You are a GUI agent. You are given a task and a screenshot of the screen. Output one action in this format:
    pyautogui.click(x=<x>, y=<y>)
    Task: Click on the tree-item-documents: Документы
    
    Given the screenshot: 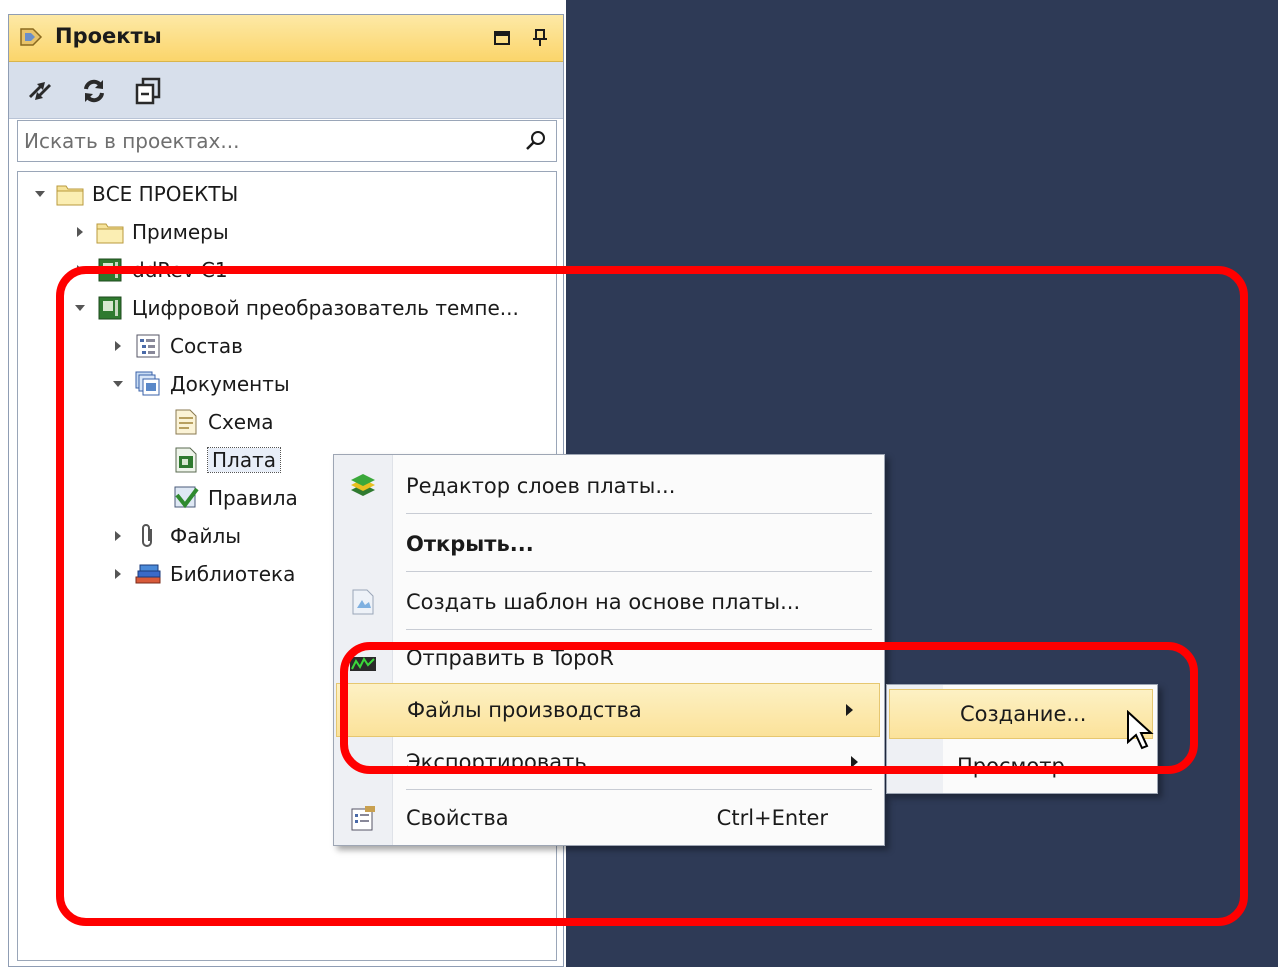 What is the action you would take?
    pyautogui.click(x=199, y=384)
    